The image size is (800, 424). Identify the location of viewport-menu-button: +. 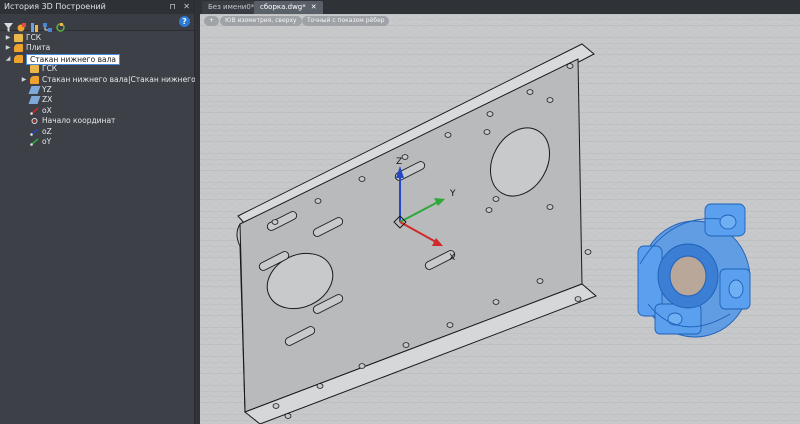
(212, 21).